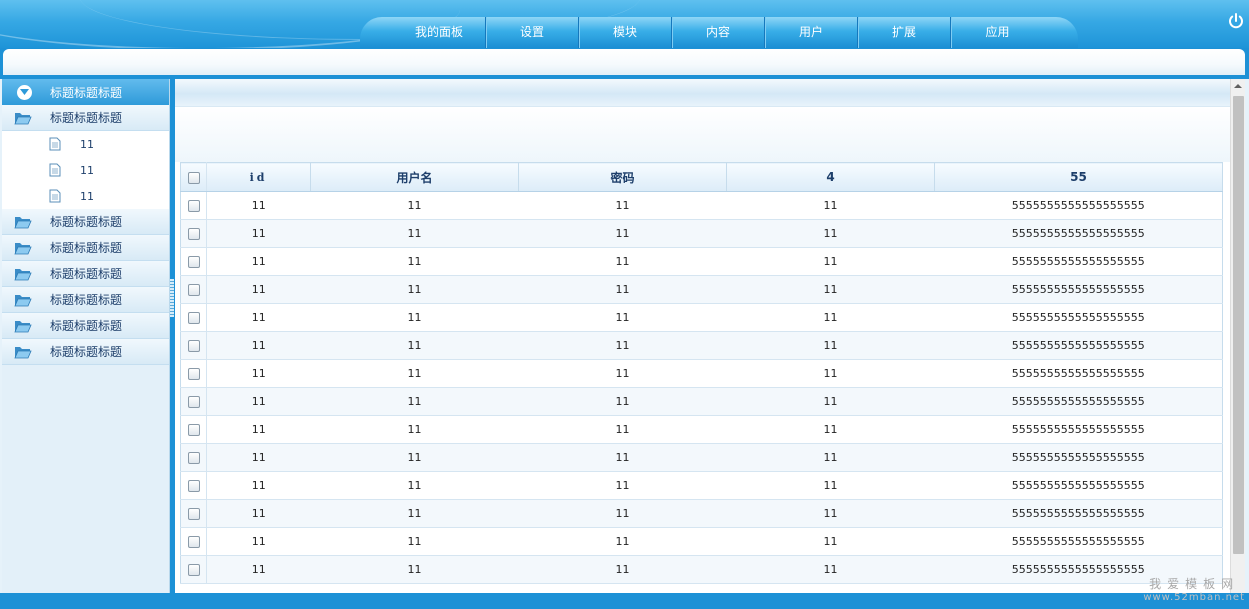  I want to click on scrollbar-thumb, so click(1238, 325).